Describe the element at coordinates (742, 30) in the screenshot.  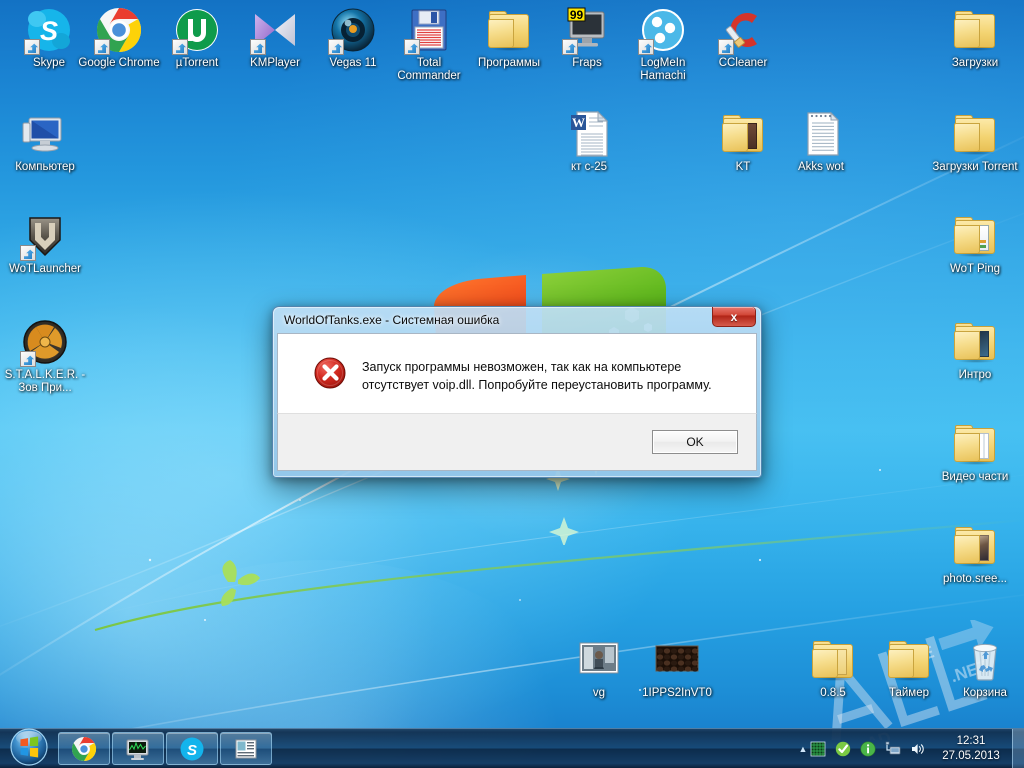
I see `ccleaner-icon` at that location.